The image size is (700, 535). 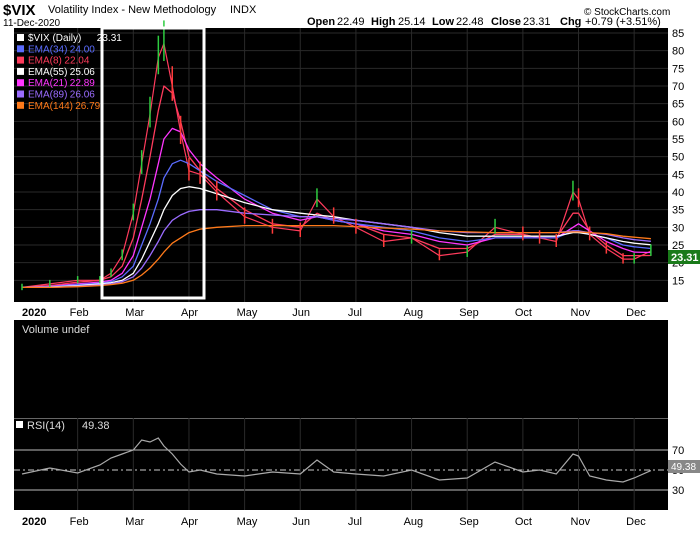 I want to click on instrument-name: Volatility Index - New Methodology, so click(x=132, y=10).